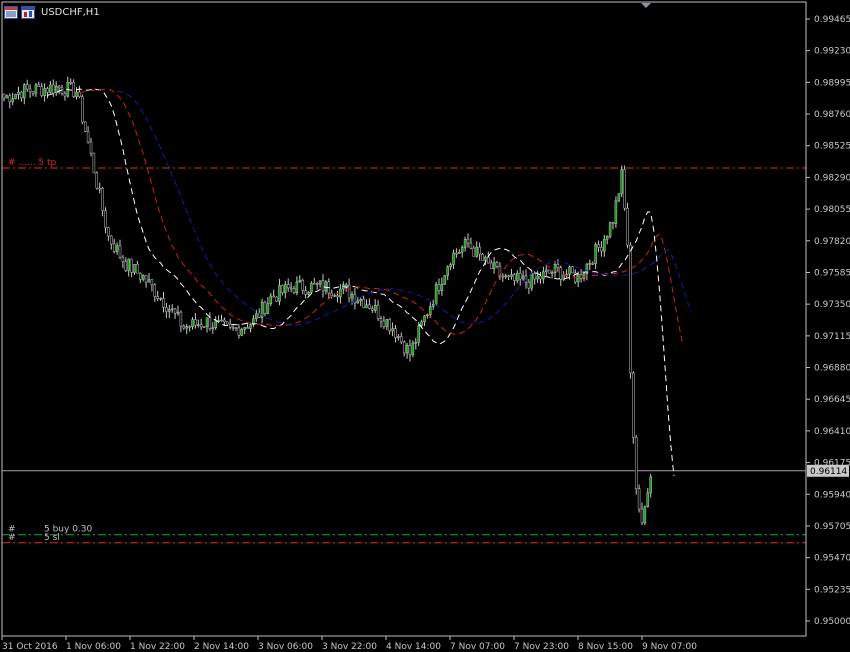 The height and width of the screenshot is (652, 850). What do you see at coordinates (11, 12) in the screenshot?
I see `data-window-icon` at bounding box center [11, 12].